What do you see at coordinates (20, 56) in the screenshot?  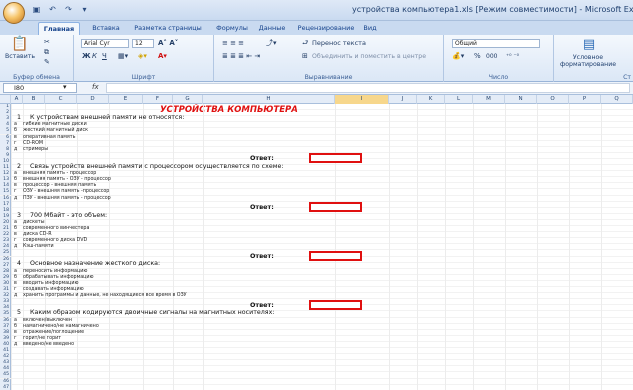 I see `paste-button: Вставить` at bounding box center [20, 56].